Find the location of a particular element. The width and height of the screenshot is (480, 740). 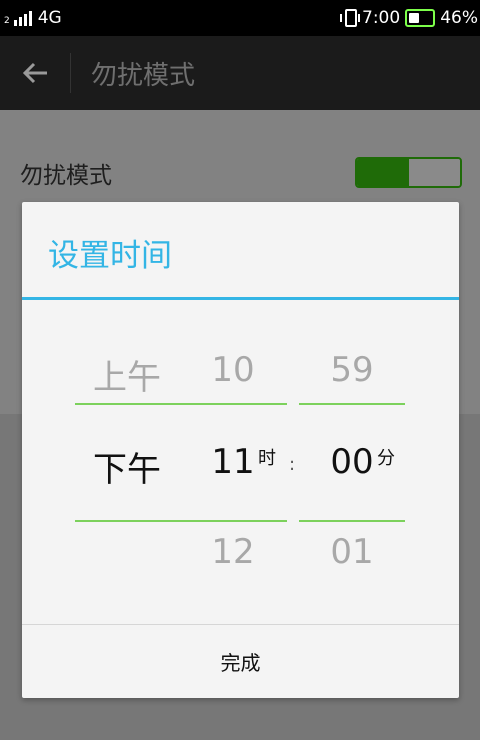

selection-line-bottom-right is located at coordinates (352, 521).